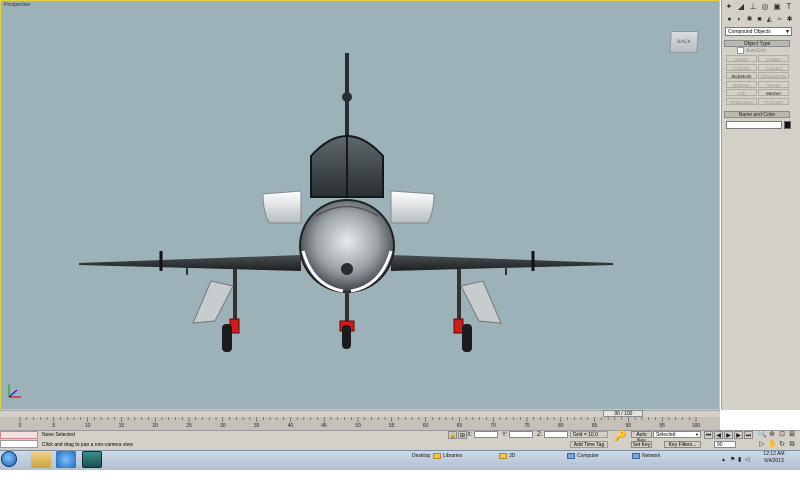  What do you see at coordinates (738, 435) in the screenshot?
I see `next-frame-icon: ▶` at bounding box center [738, 435].